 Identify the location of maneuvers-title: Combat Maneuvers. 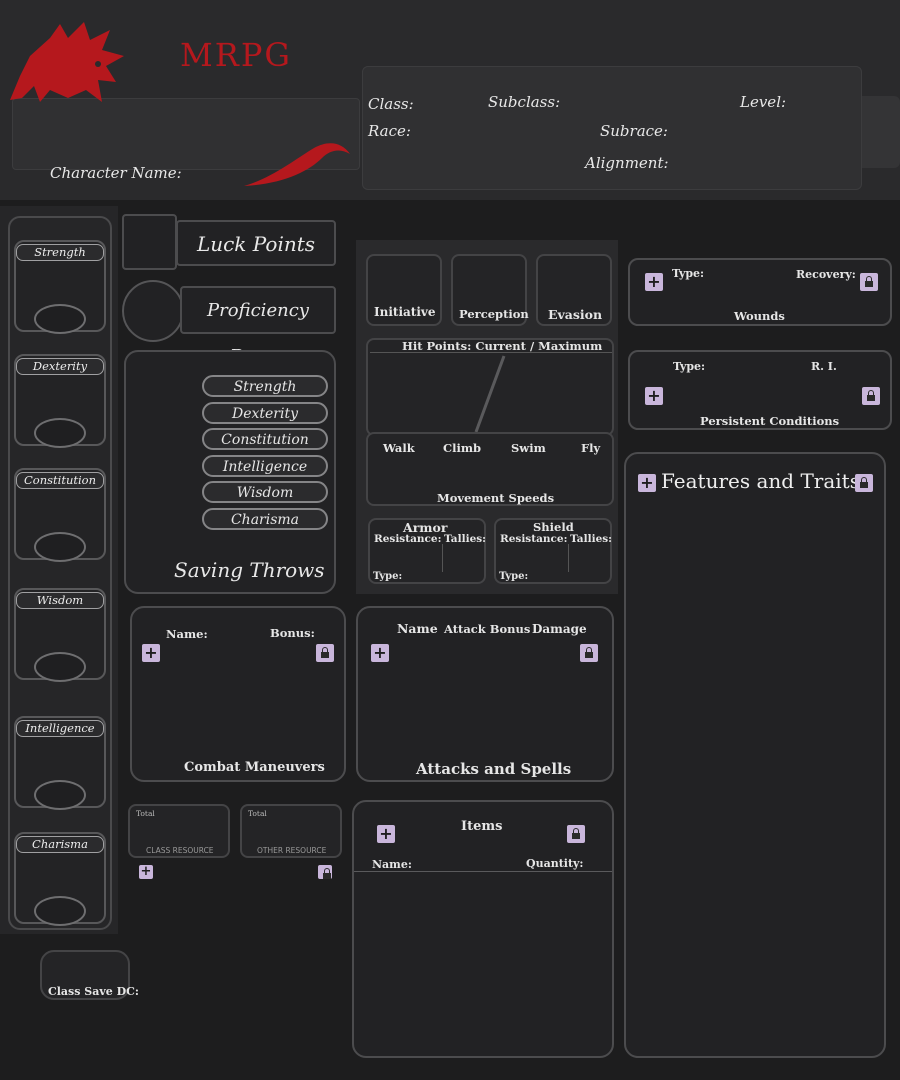
(254, 767).